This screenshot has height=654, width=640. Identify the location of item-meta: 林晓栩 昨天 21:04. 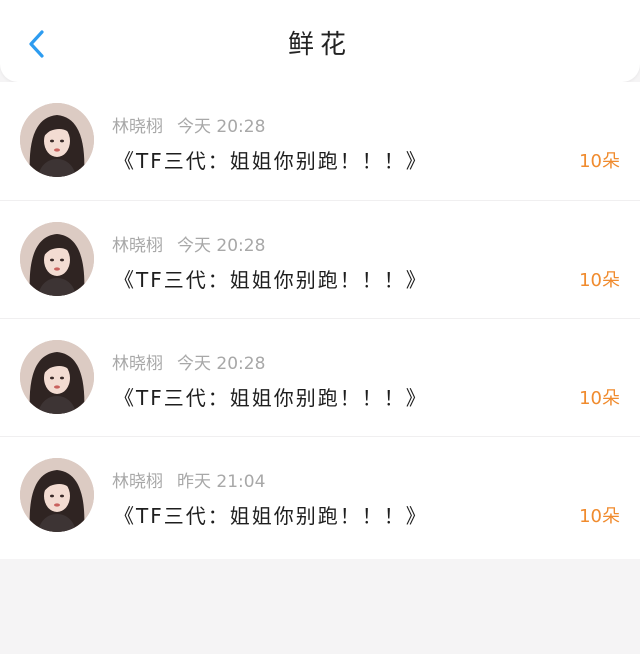
(188, 479).